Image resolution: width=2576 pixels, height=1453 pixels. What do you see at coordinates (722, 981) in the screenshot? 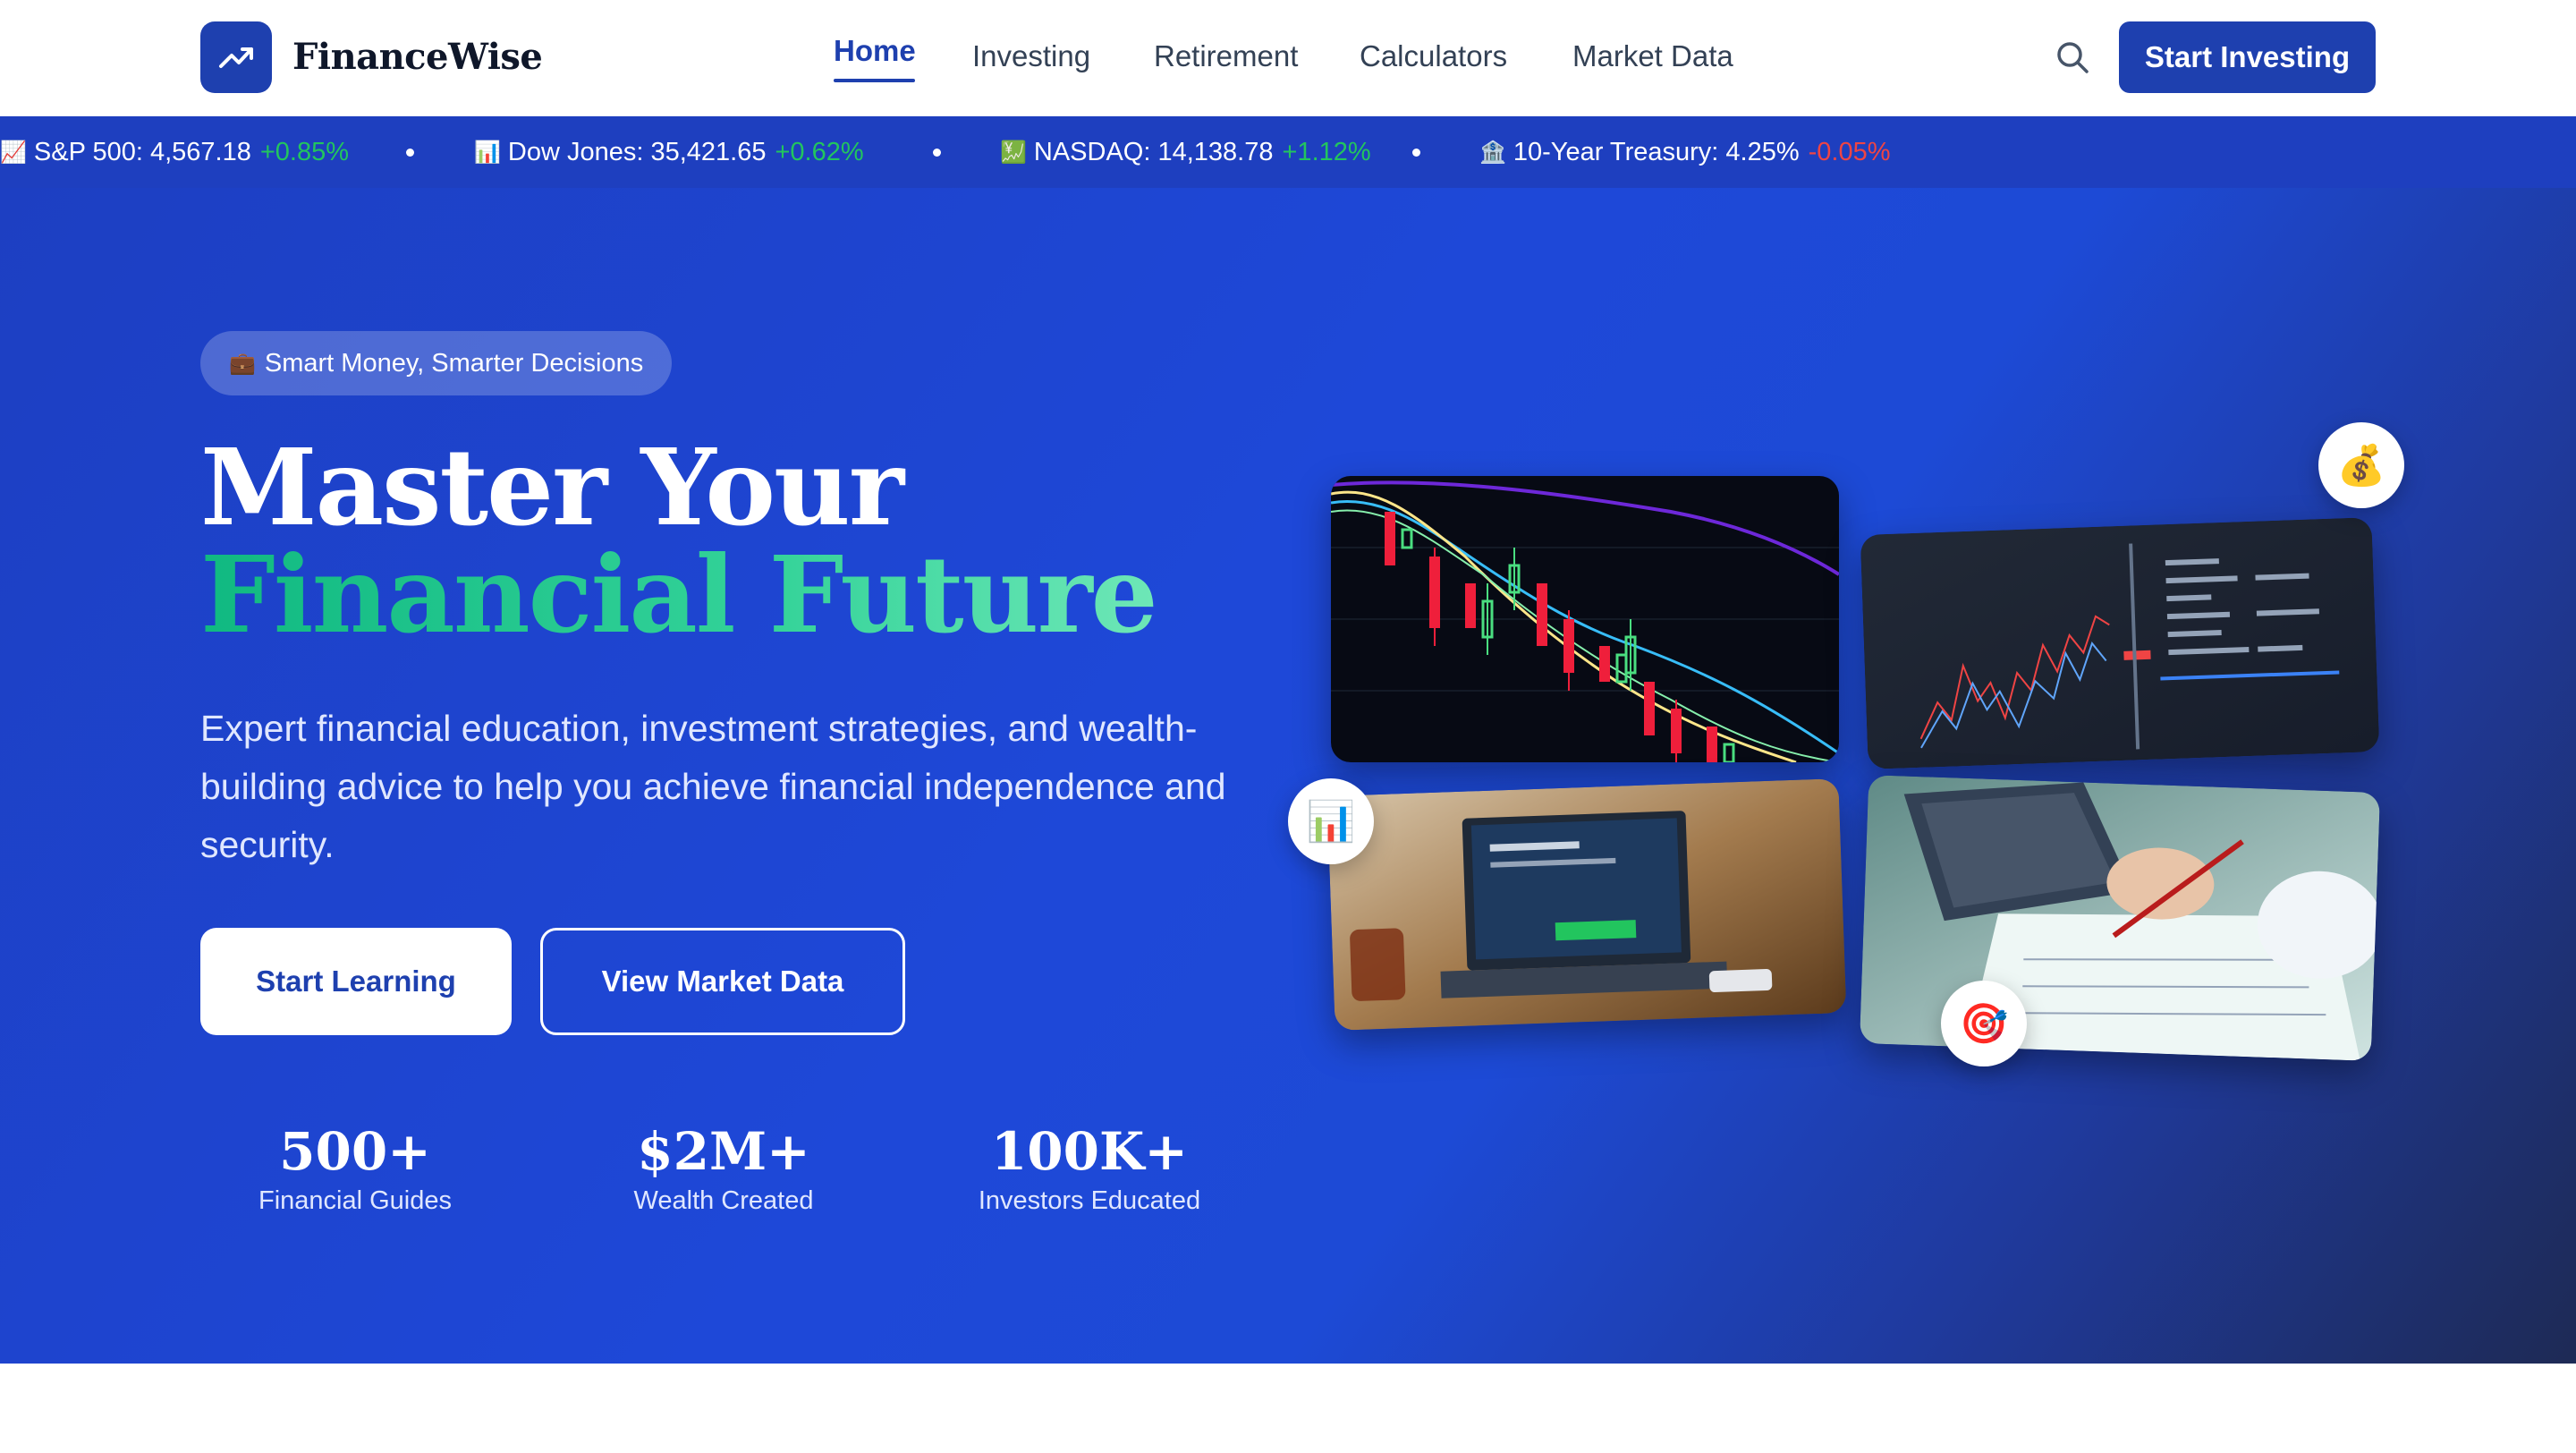
I see `view-market-data-button: View Market Data` at bounding box center [722, 981].